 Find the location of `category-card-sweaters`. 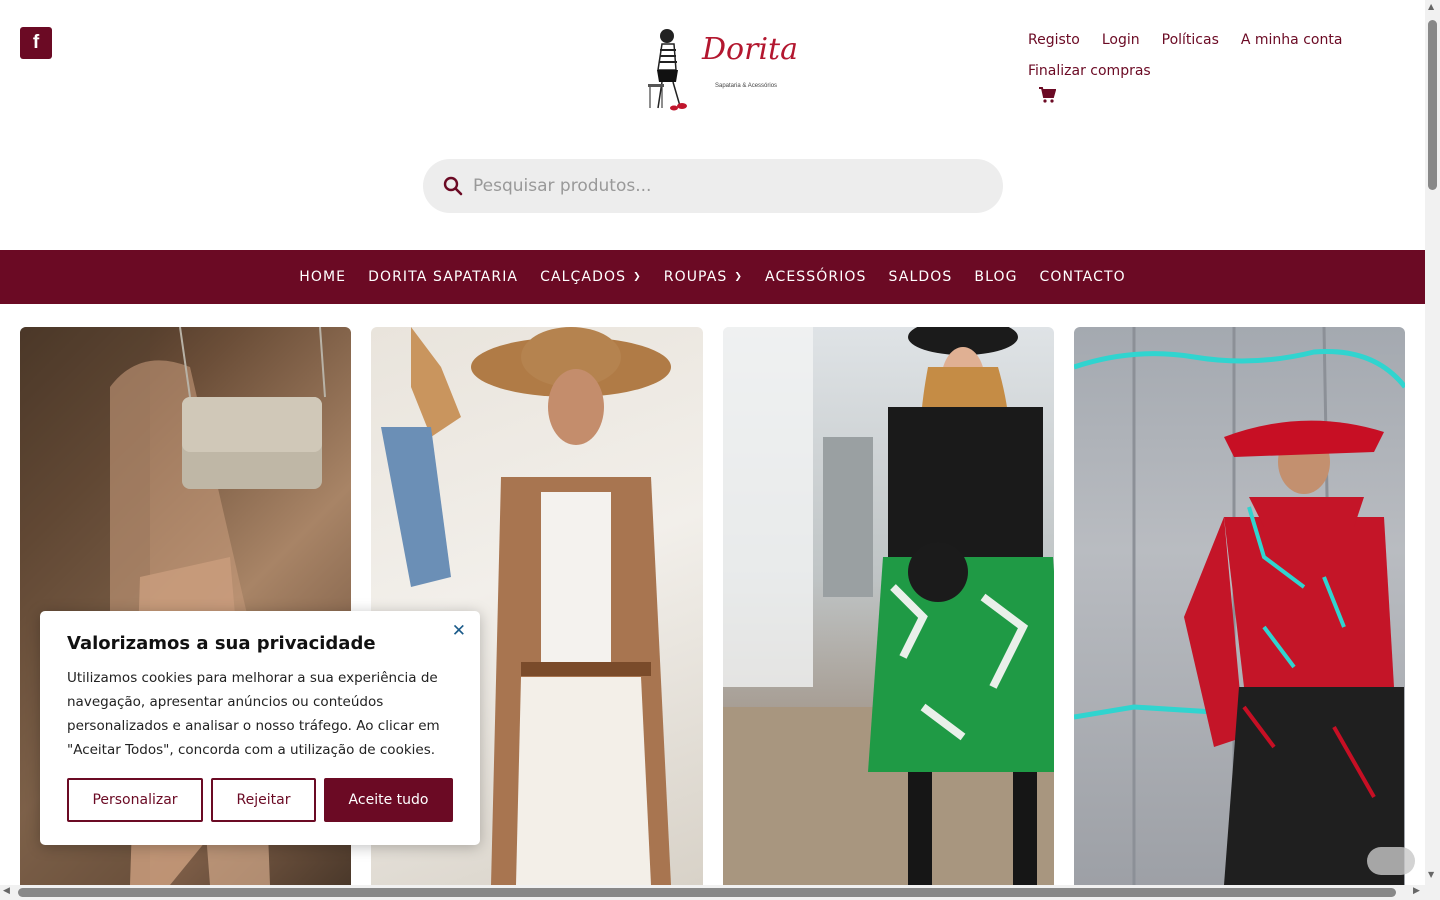

category-card-sweaters is located at coordinates (1239, 606).